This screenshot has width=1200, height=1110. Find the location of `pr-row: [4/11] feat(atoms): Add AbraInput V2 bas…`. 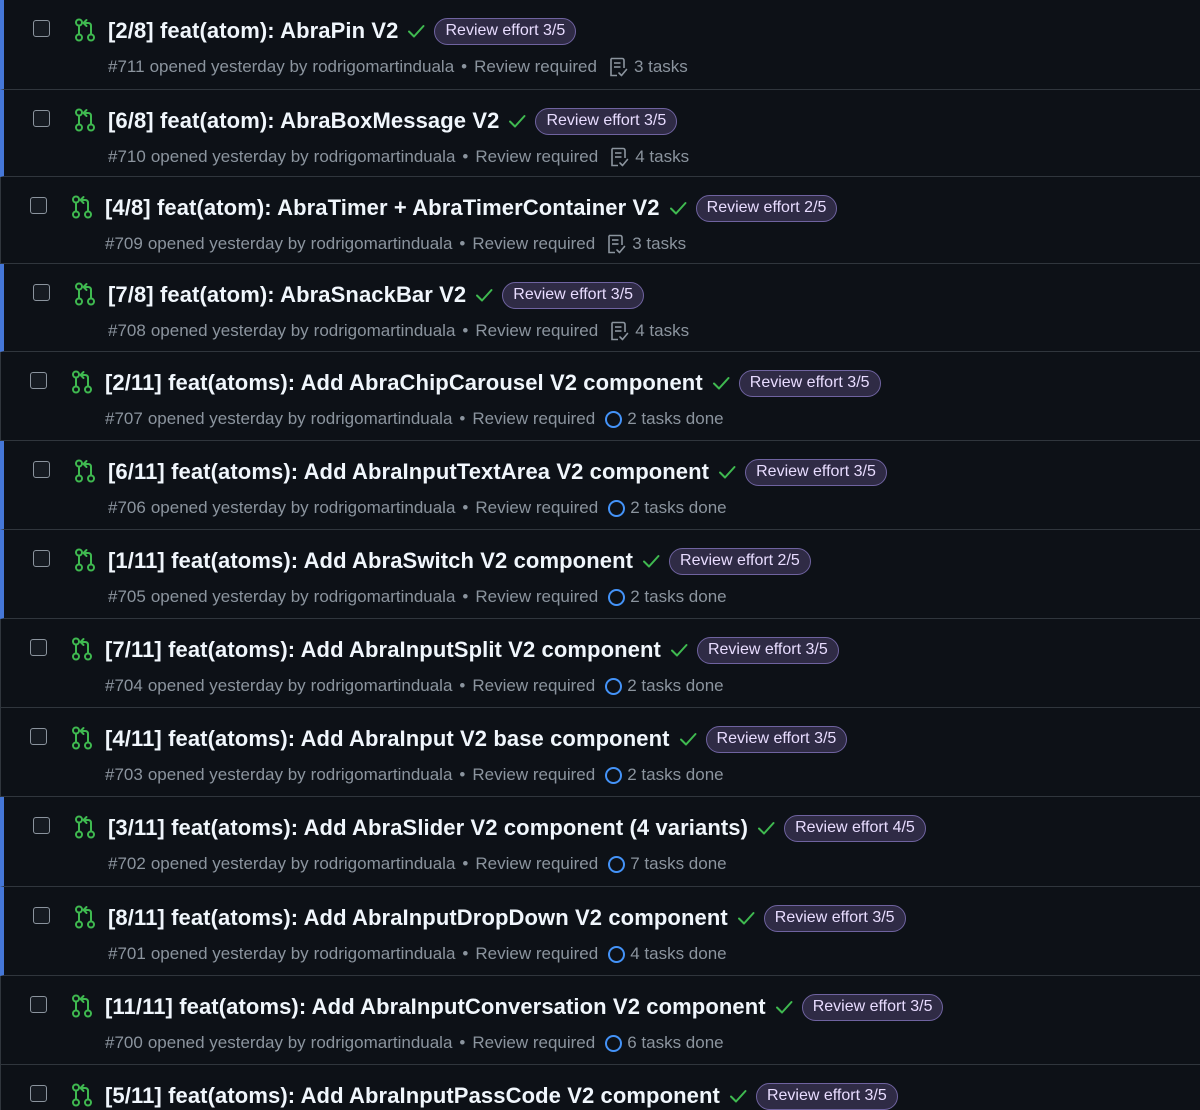

pr-row: [4/11] feat(atoms): Add AbraInput V2 bas… is located at coordinates (600, 752).